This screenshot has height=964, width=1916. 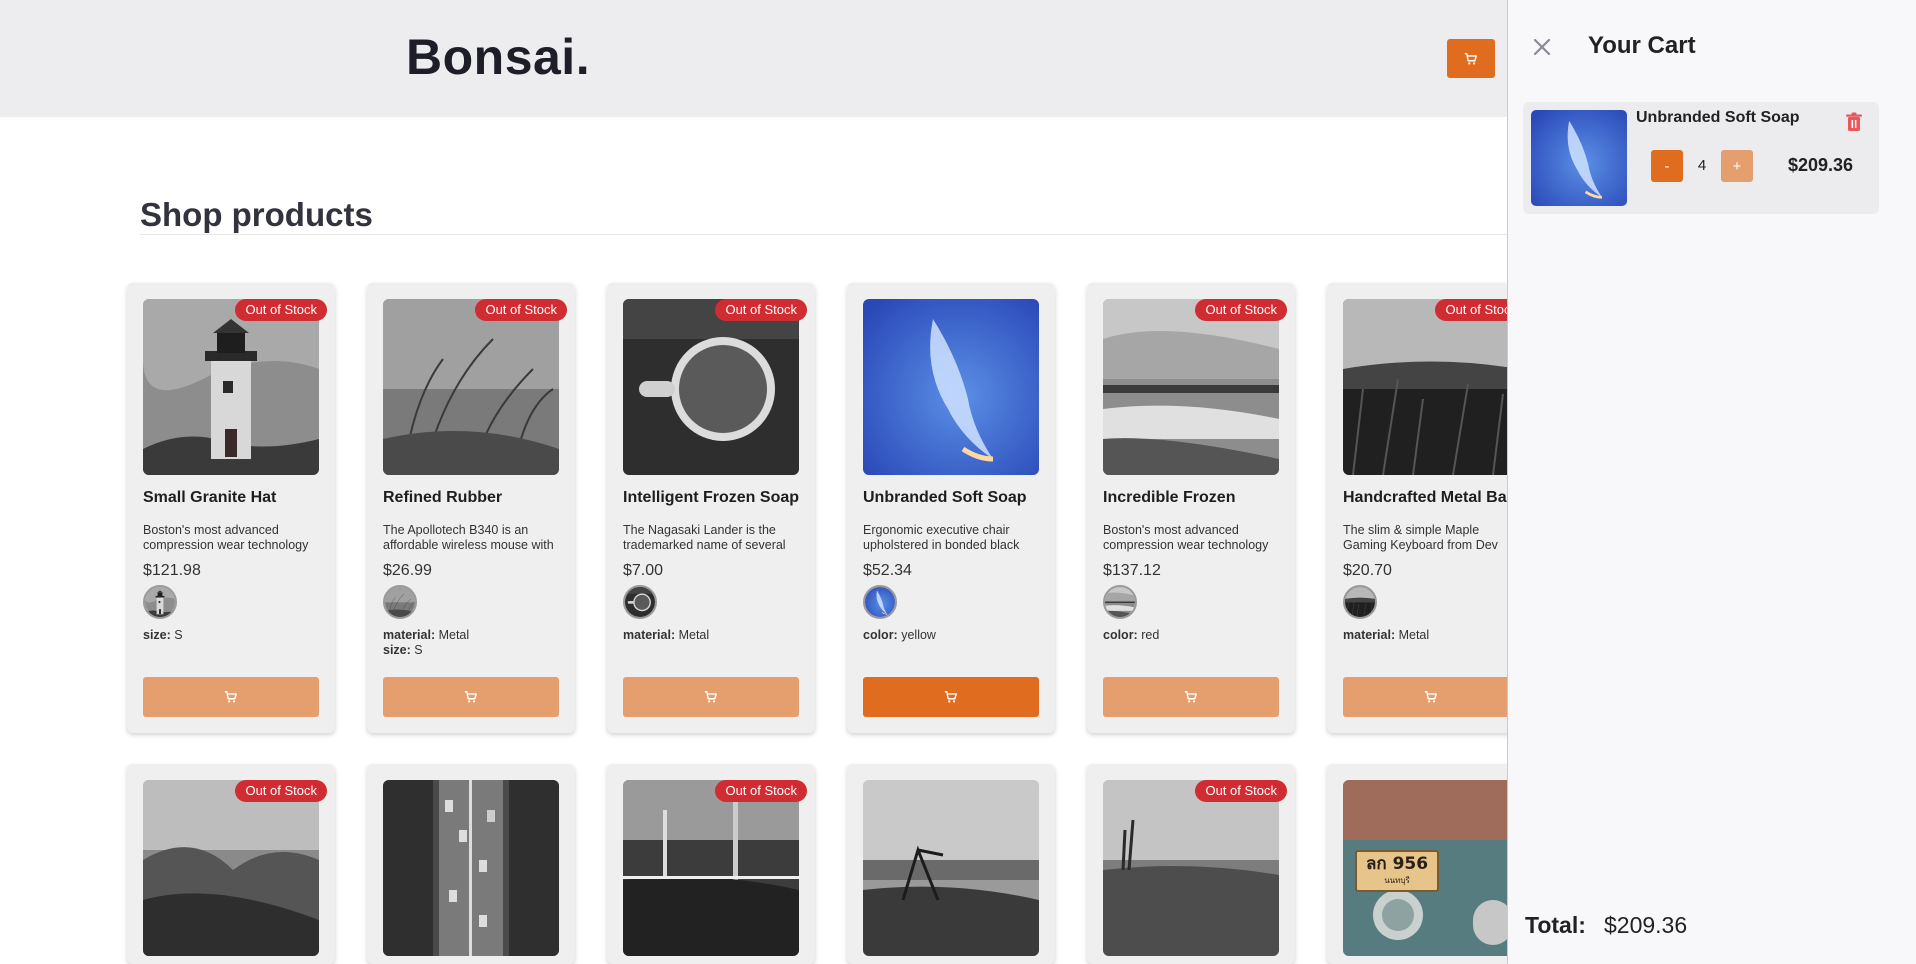 What do you see at coordinates (493, 498) in the screenshot?
I see `product-name: Refined Rubber` at bounding box center [493, 498].